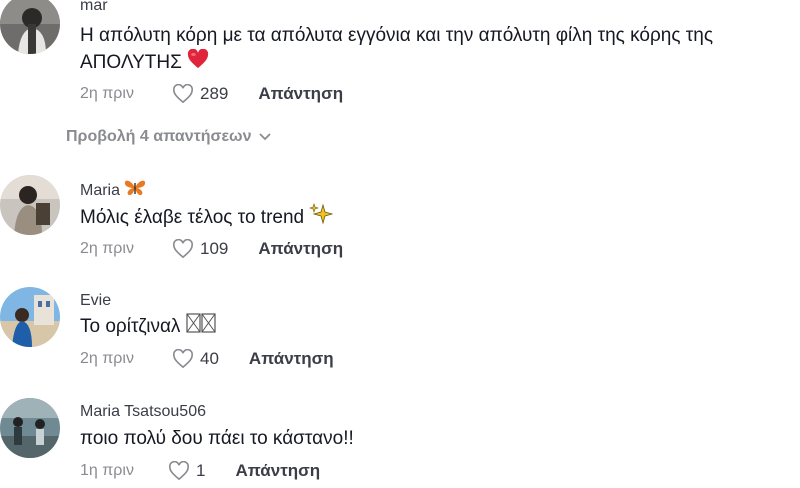 The image size is (800, 488). What do you see at coordinates (159, 136) in the screenshot?
I see `view-replies-label: Προβολή 4 απαντήσεων` at bounding box center [159, 136].